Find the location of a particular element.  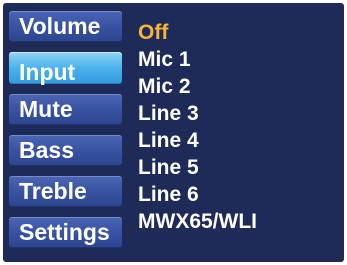

option-line-3: Line 3 is located at coordinates (238, 113).